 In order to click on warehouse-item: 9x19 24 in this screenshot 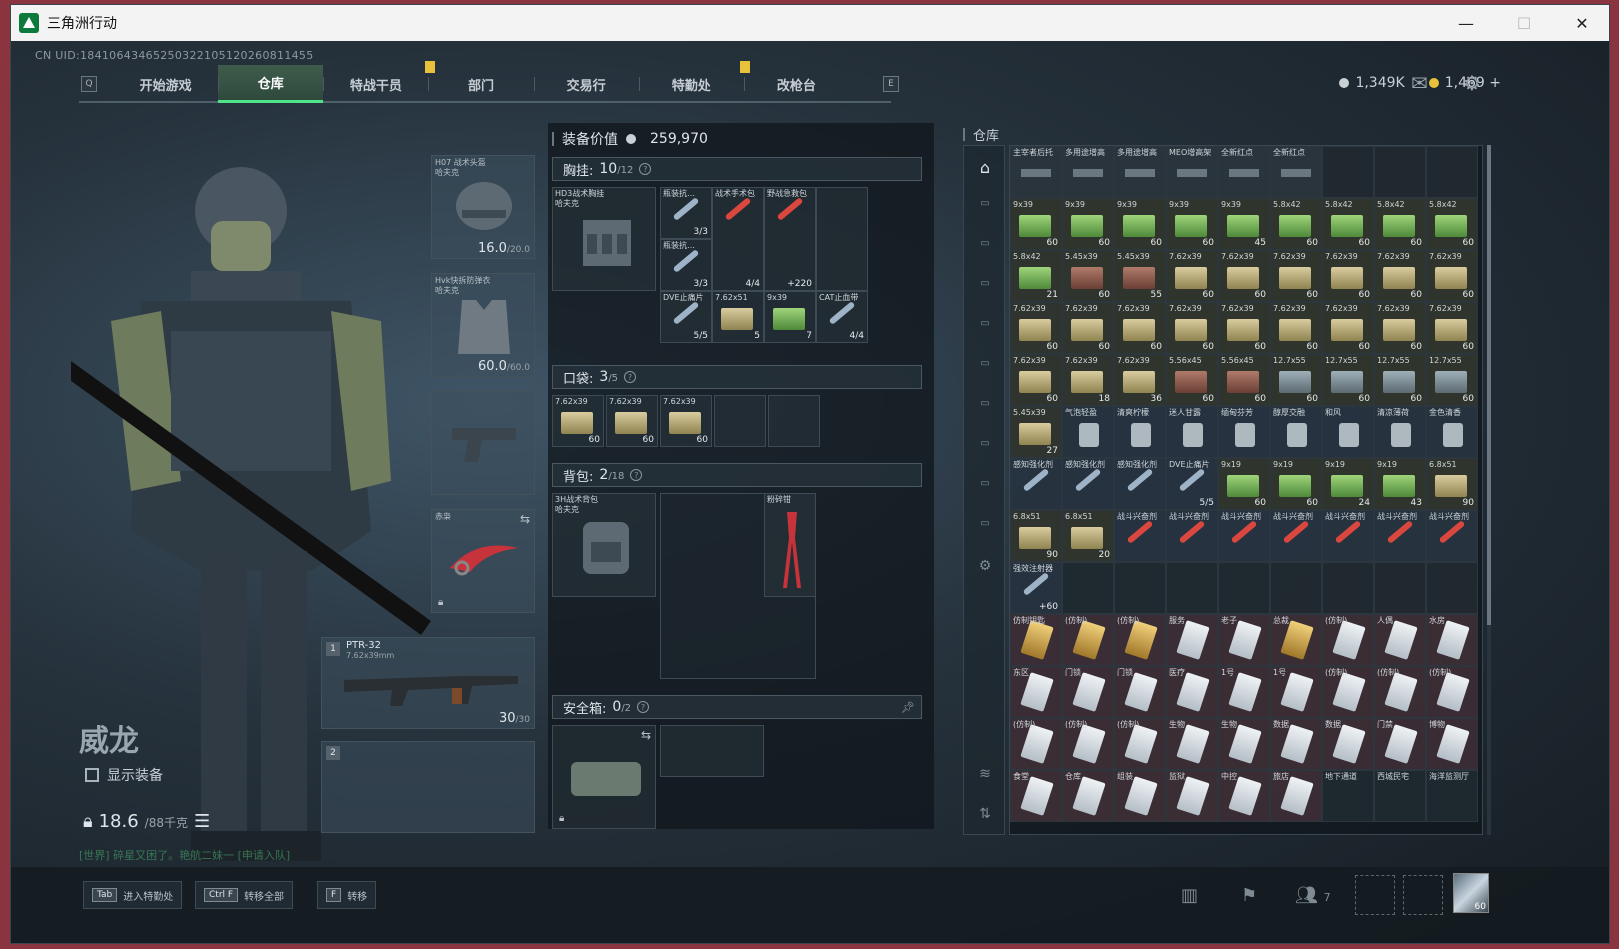, I will do `click(1348, 484)`.